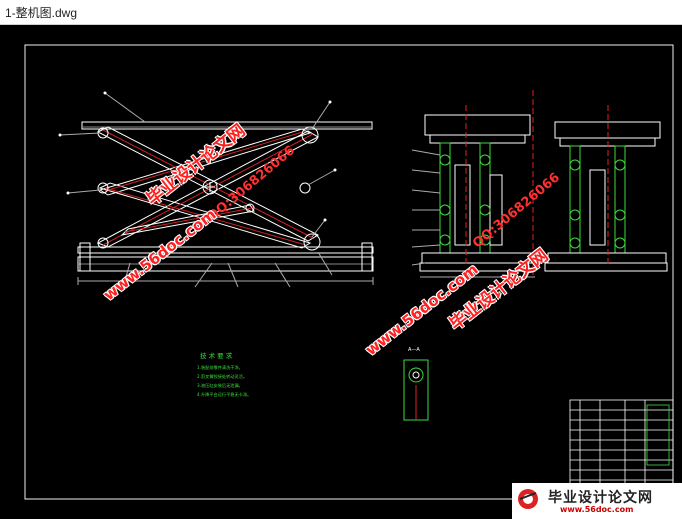 This screenshot has height=519, width=682. Describe the element at coordinates (41, 13) in the screenshot. I see `window-title: 1-整机图.dwg` at that location.